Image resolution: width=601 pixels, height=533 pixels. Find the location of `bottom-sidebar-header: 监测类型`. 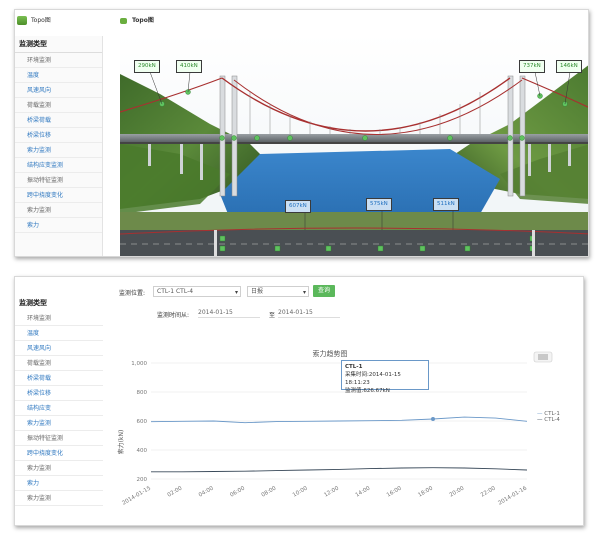

bottom-sidebar-header: 监测类型 is located at coordinates (33, 303).